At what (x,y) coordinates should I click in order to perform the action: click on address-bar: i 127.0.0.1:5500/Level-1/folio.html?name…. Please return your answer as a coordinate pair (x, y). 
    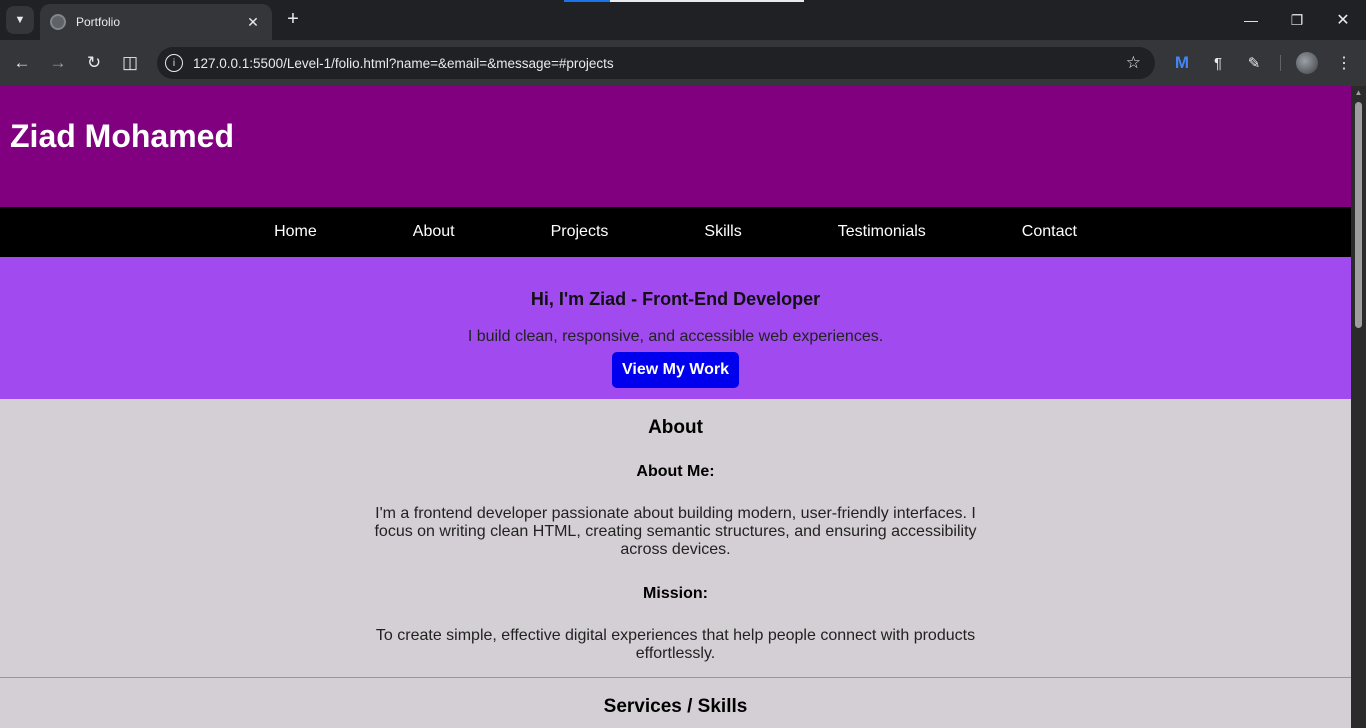
    Looking at the image, I should click on (656, 63).